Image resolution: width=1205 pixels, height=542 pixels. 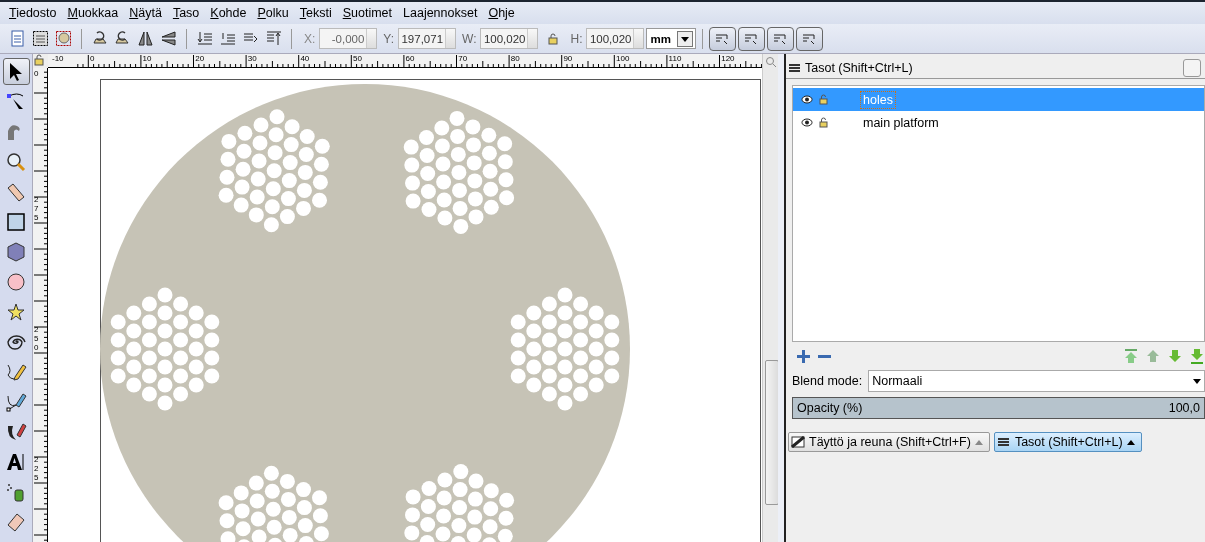 What do you see at coordinates (168, 38) in the screenshot?
I see `flip-vertical-icon` at bounding box center [168, 38].